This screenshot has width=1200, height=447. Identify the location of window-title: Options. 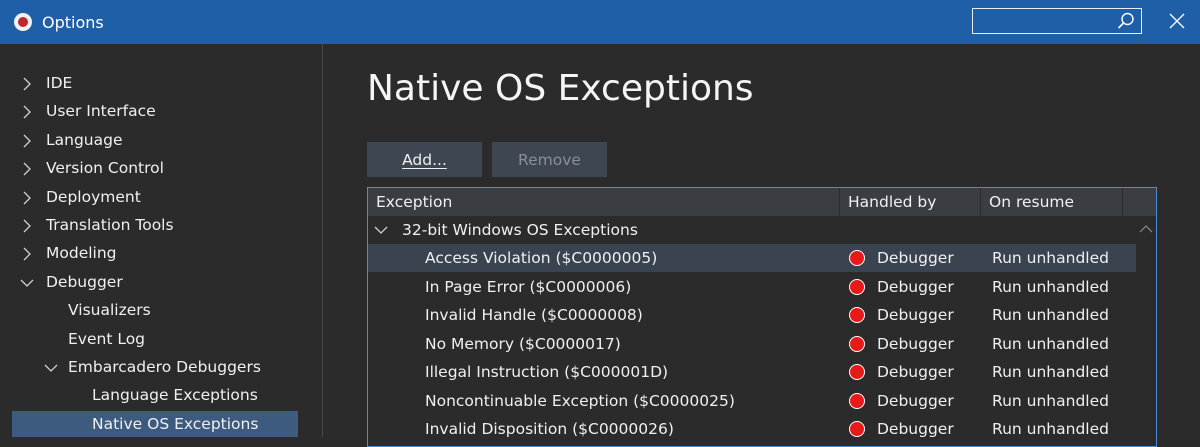
(73, 22).